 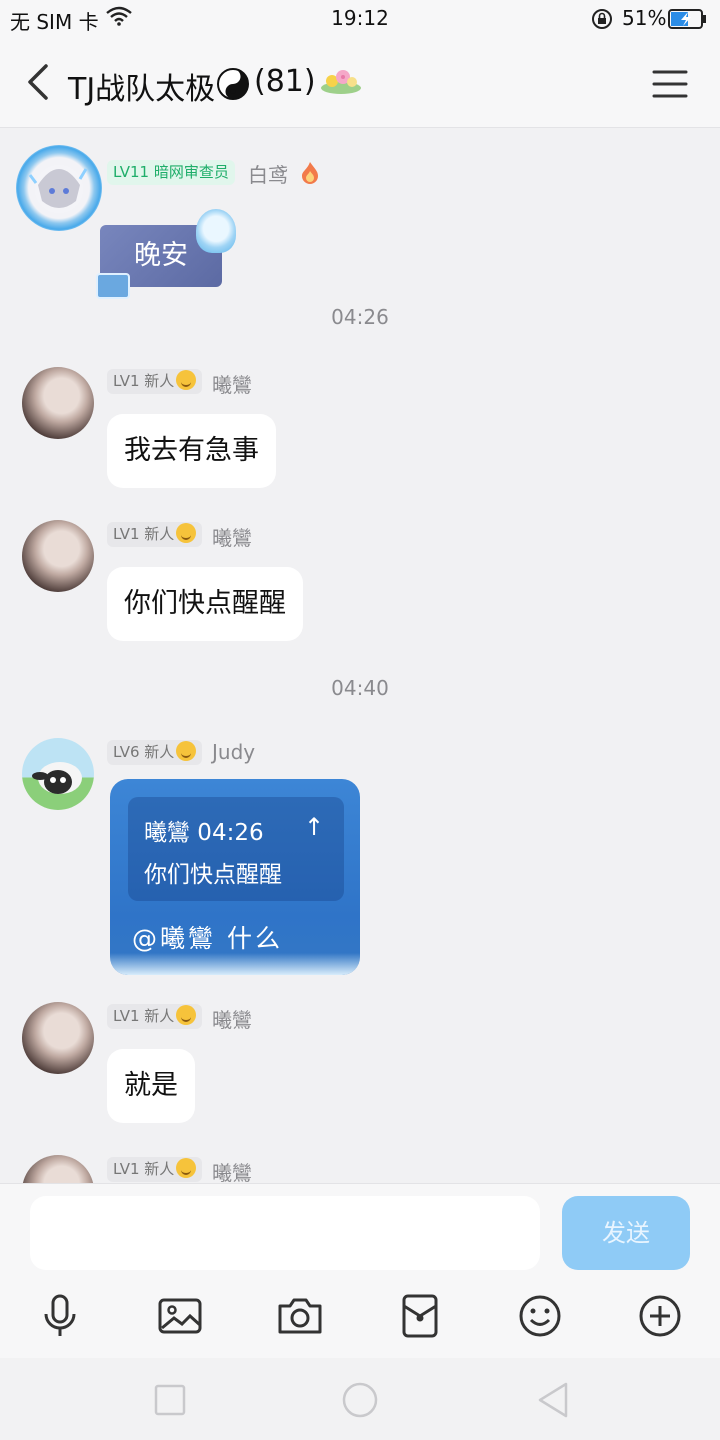 I want to click on emoji-icon, so click(x=540, y=1316).